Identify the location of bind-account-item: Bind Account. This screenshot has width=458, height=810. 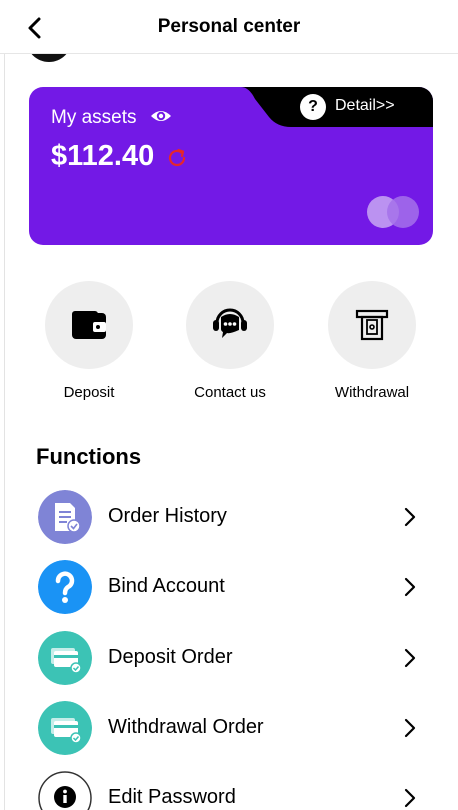
(228, 587).